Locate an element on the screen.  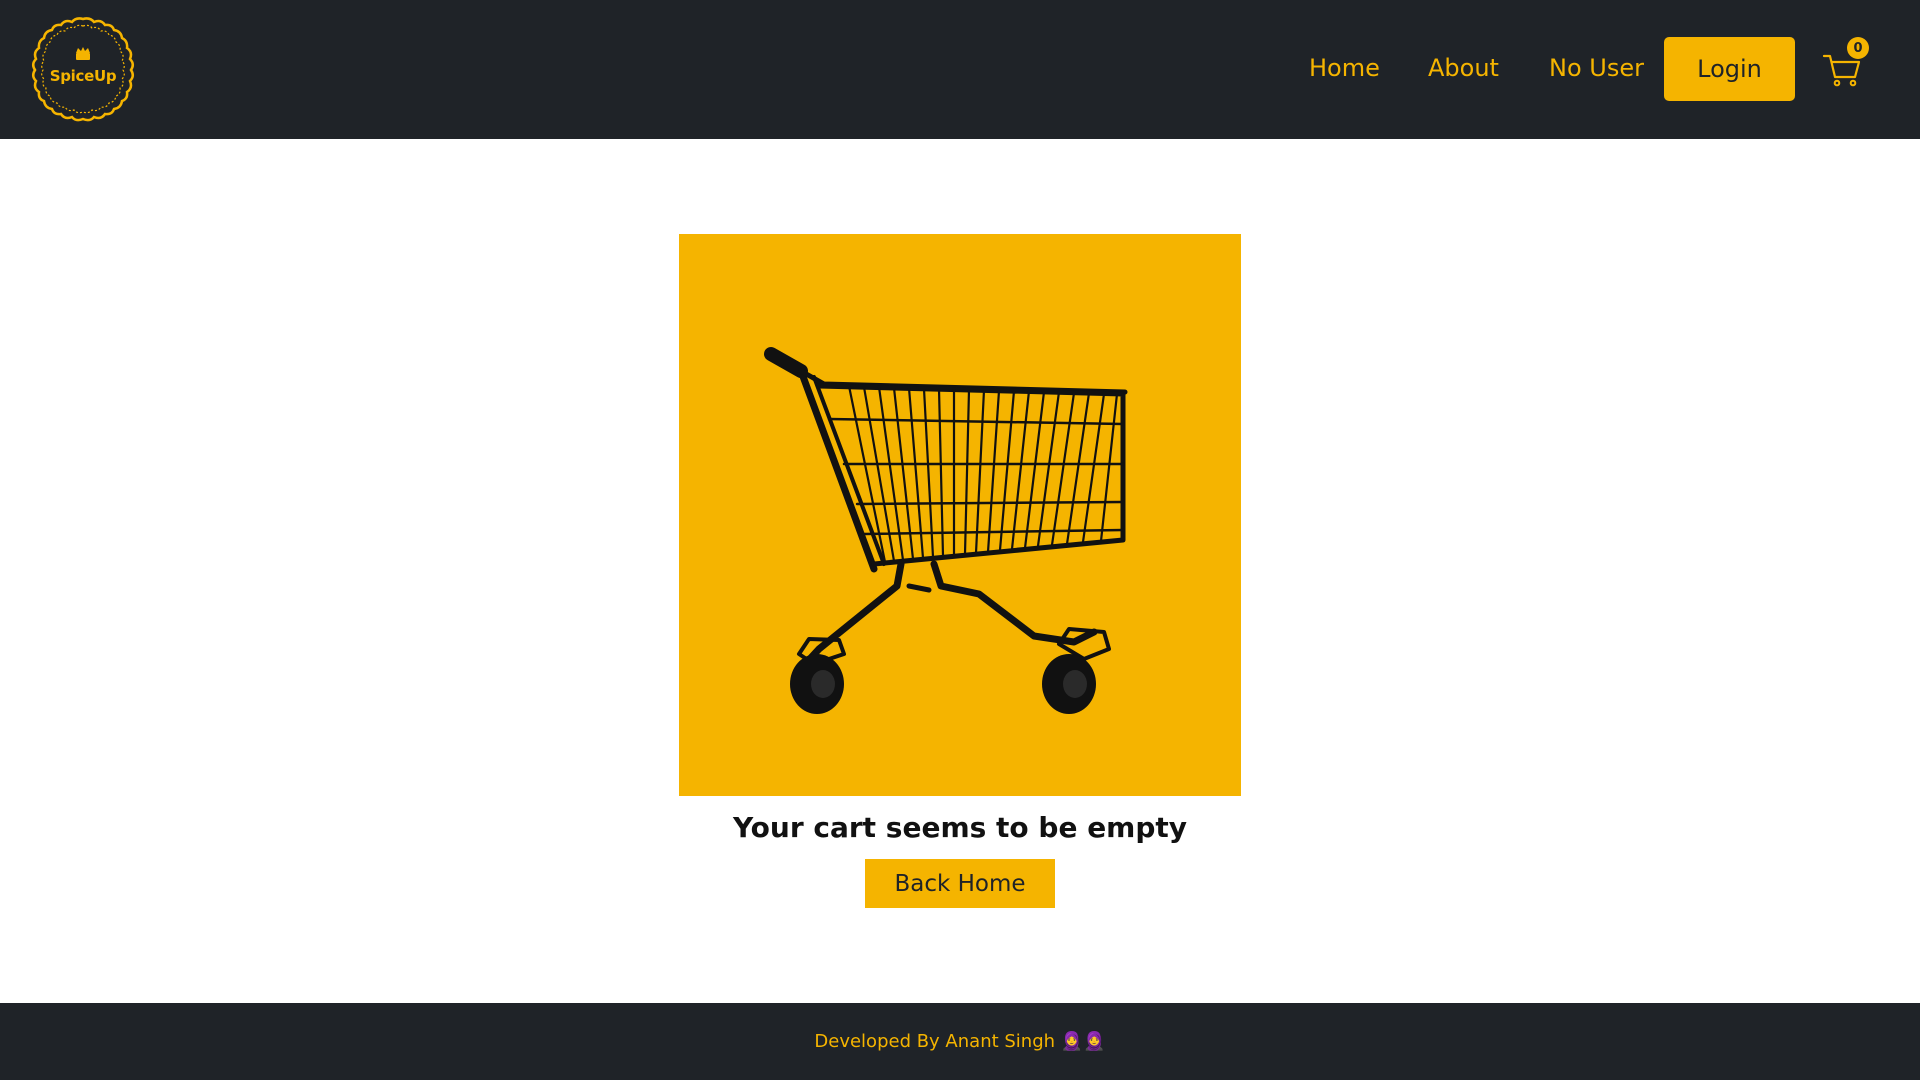
cart-count-badge: 0 is located at coordinates (1858, 48).